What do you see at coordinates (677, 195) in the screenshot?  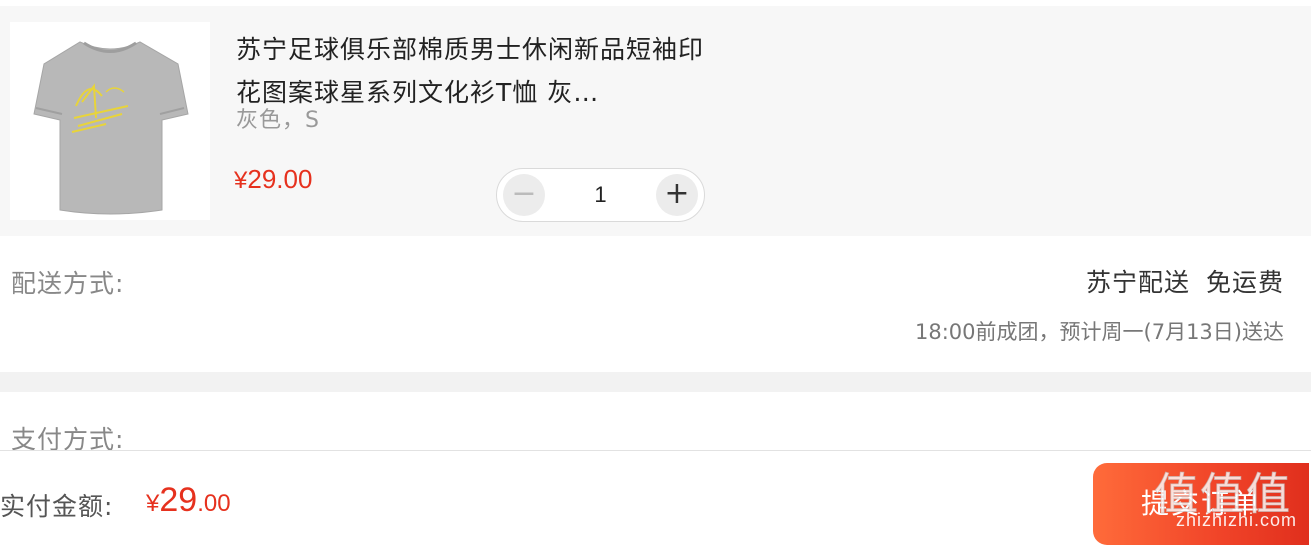 I see `increase-quantity-button: +` at bounding box center [677, 195].